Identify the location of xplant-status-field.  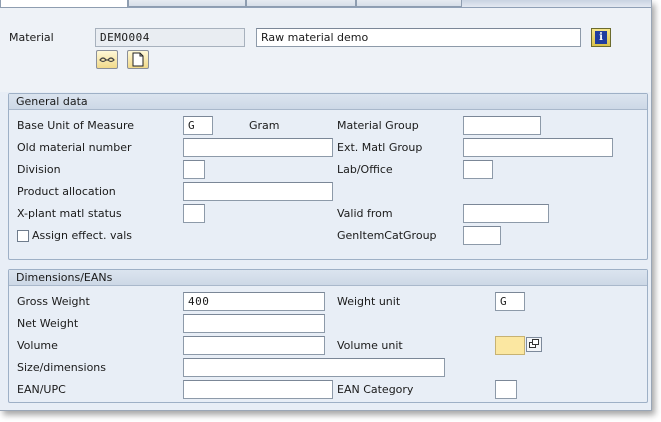
(194, 213).